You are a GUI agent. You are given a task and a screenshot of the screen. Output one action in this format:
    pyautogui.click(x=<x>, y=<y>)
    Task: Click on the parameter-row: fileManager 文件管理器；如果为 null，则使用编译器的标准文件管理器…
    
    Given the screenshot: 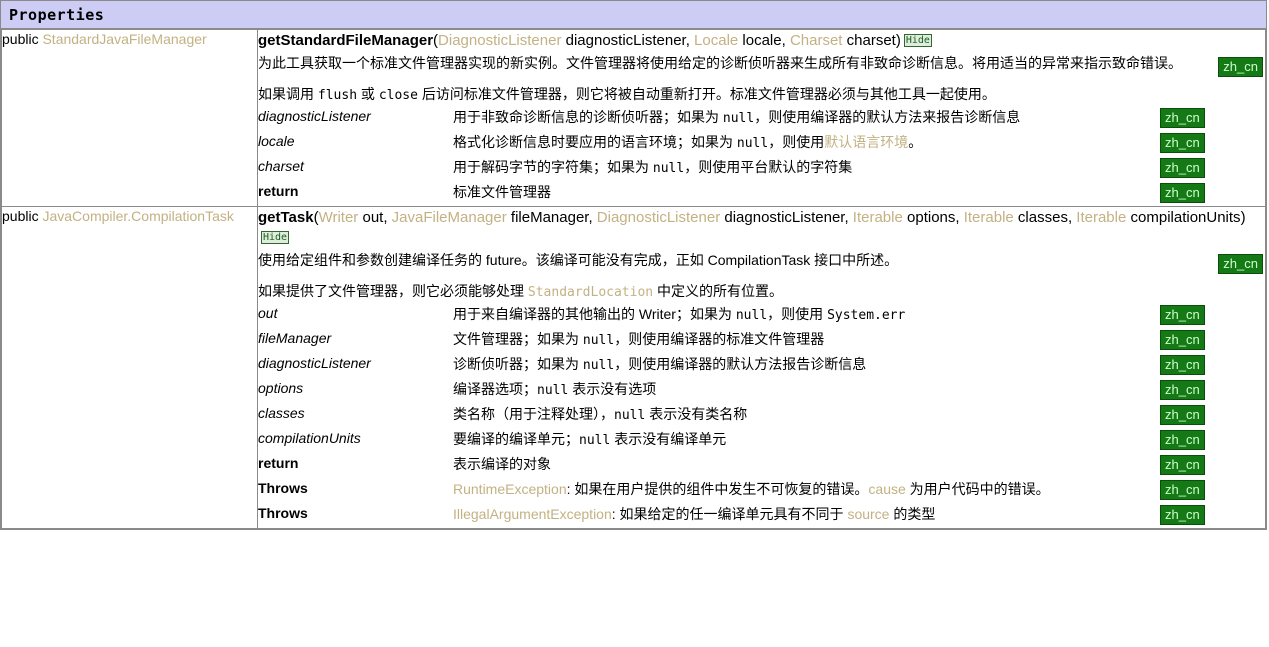 What is the action you would take?
    pyautogui.click(x=761, y=340)
    